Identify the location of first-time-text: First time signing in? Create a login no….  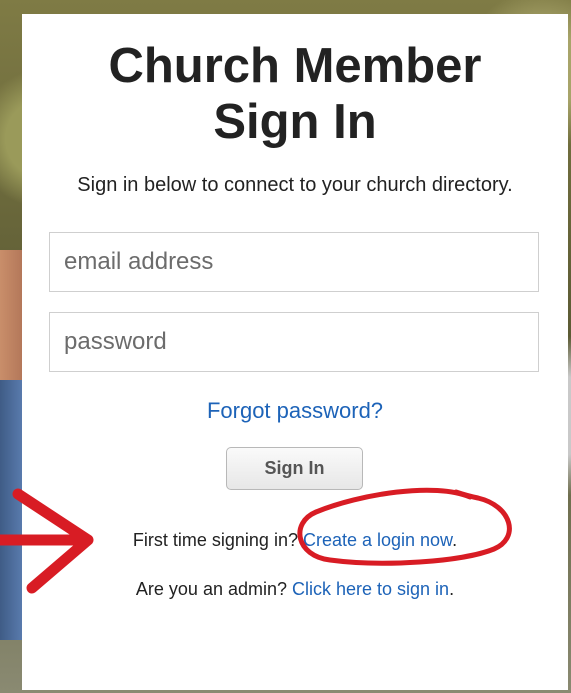
(295, 540).